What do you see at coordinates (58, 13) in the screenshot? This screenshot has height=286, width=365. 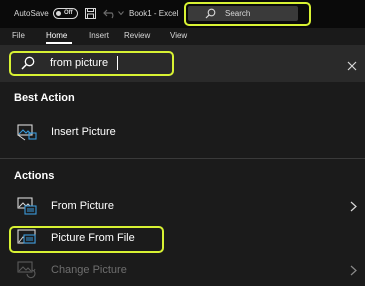 I see `toggle-knob` at bounding box center [58, 13].